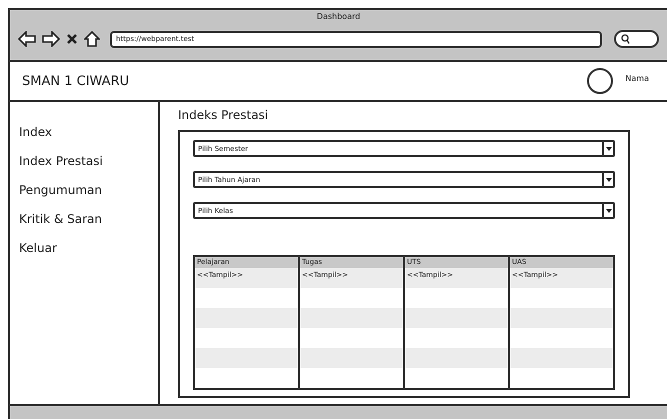 This screenshot has width=667, height=419. Describe the element at coordinates (224, 116) in the screenshot. I see `page-title: Indeks Prestasi` at that location.